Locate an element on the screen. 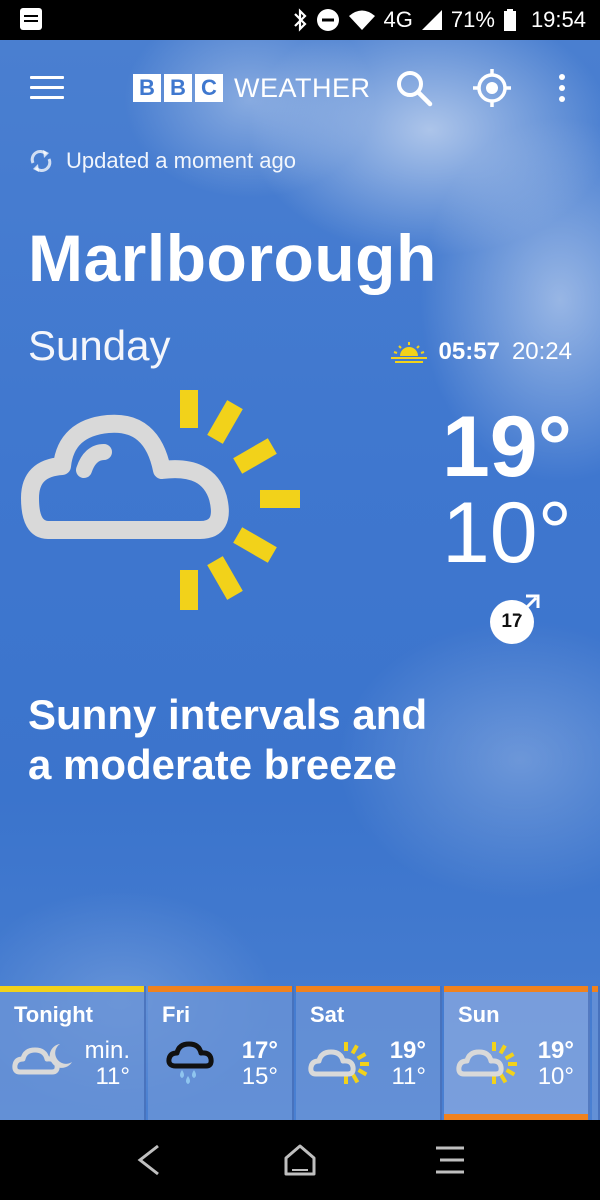 This screenshot has width=600, height=1200. max-temperature: 19° is located at coordinates (506, 447).